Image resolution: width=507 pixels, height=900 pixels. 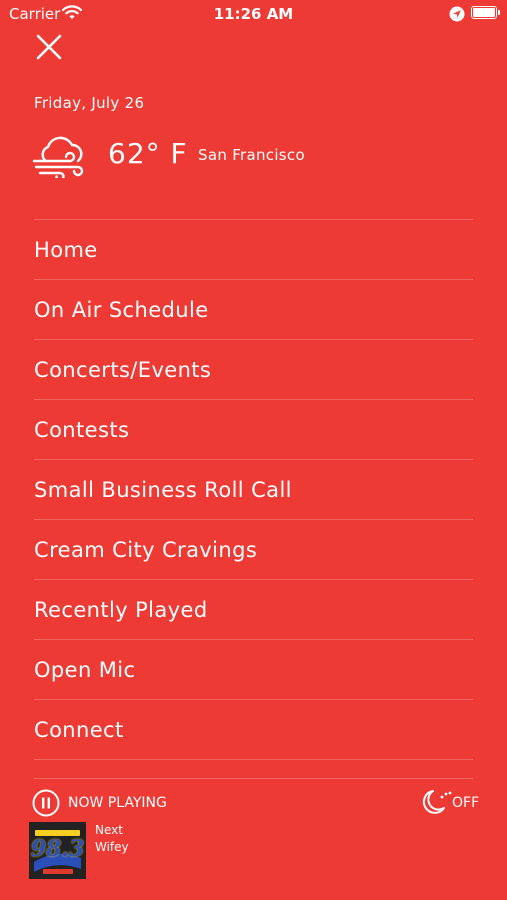 I want to click on track-artist: Wifey, so click(x=112, y=847).